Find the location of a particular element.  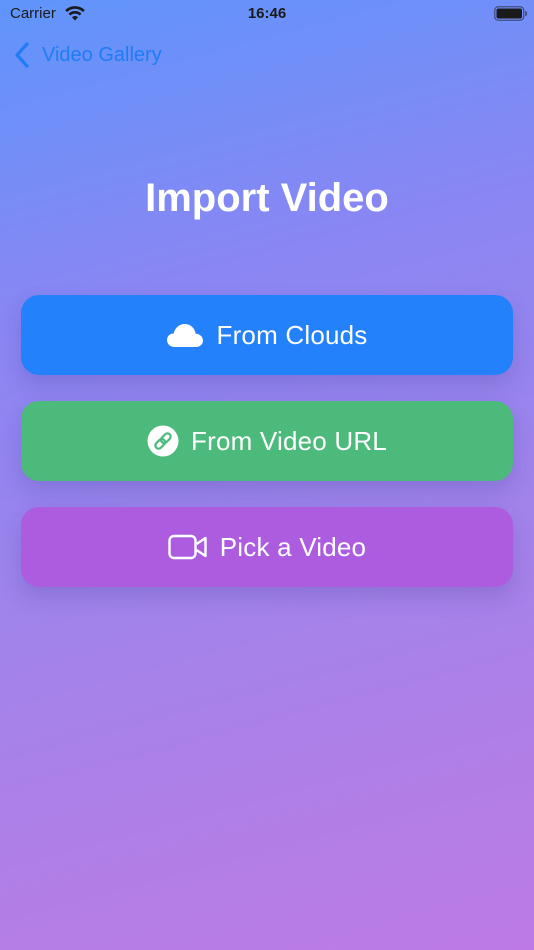

pick-a-video-button: Pick a Video is located at coordinates (267, 547).